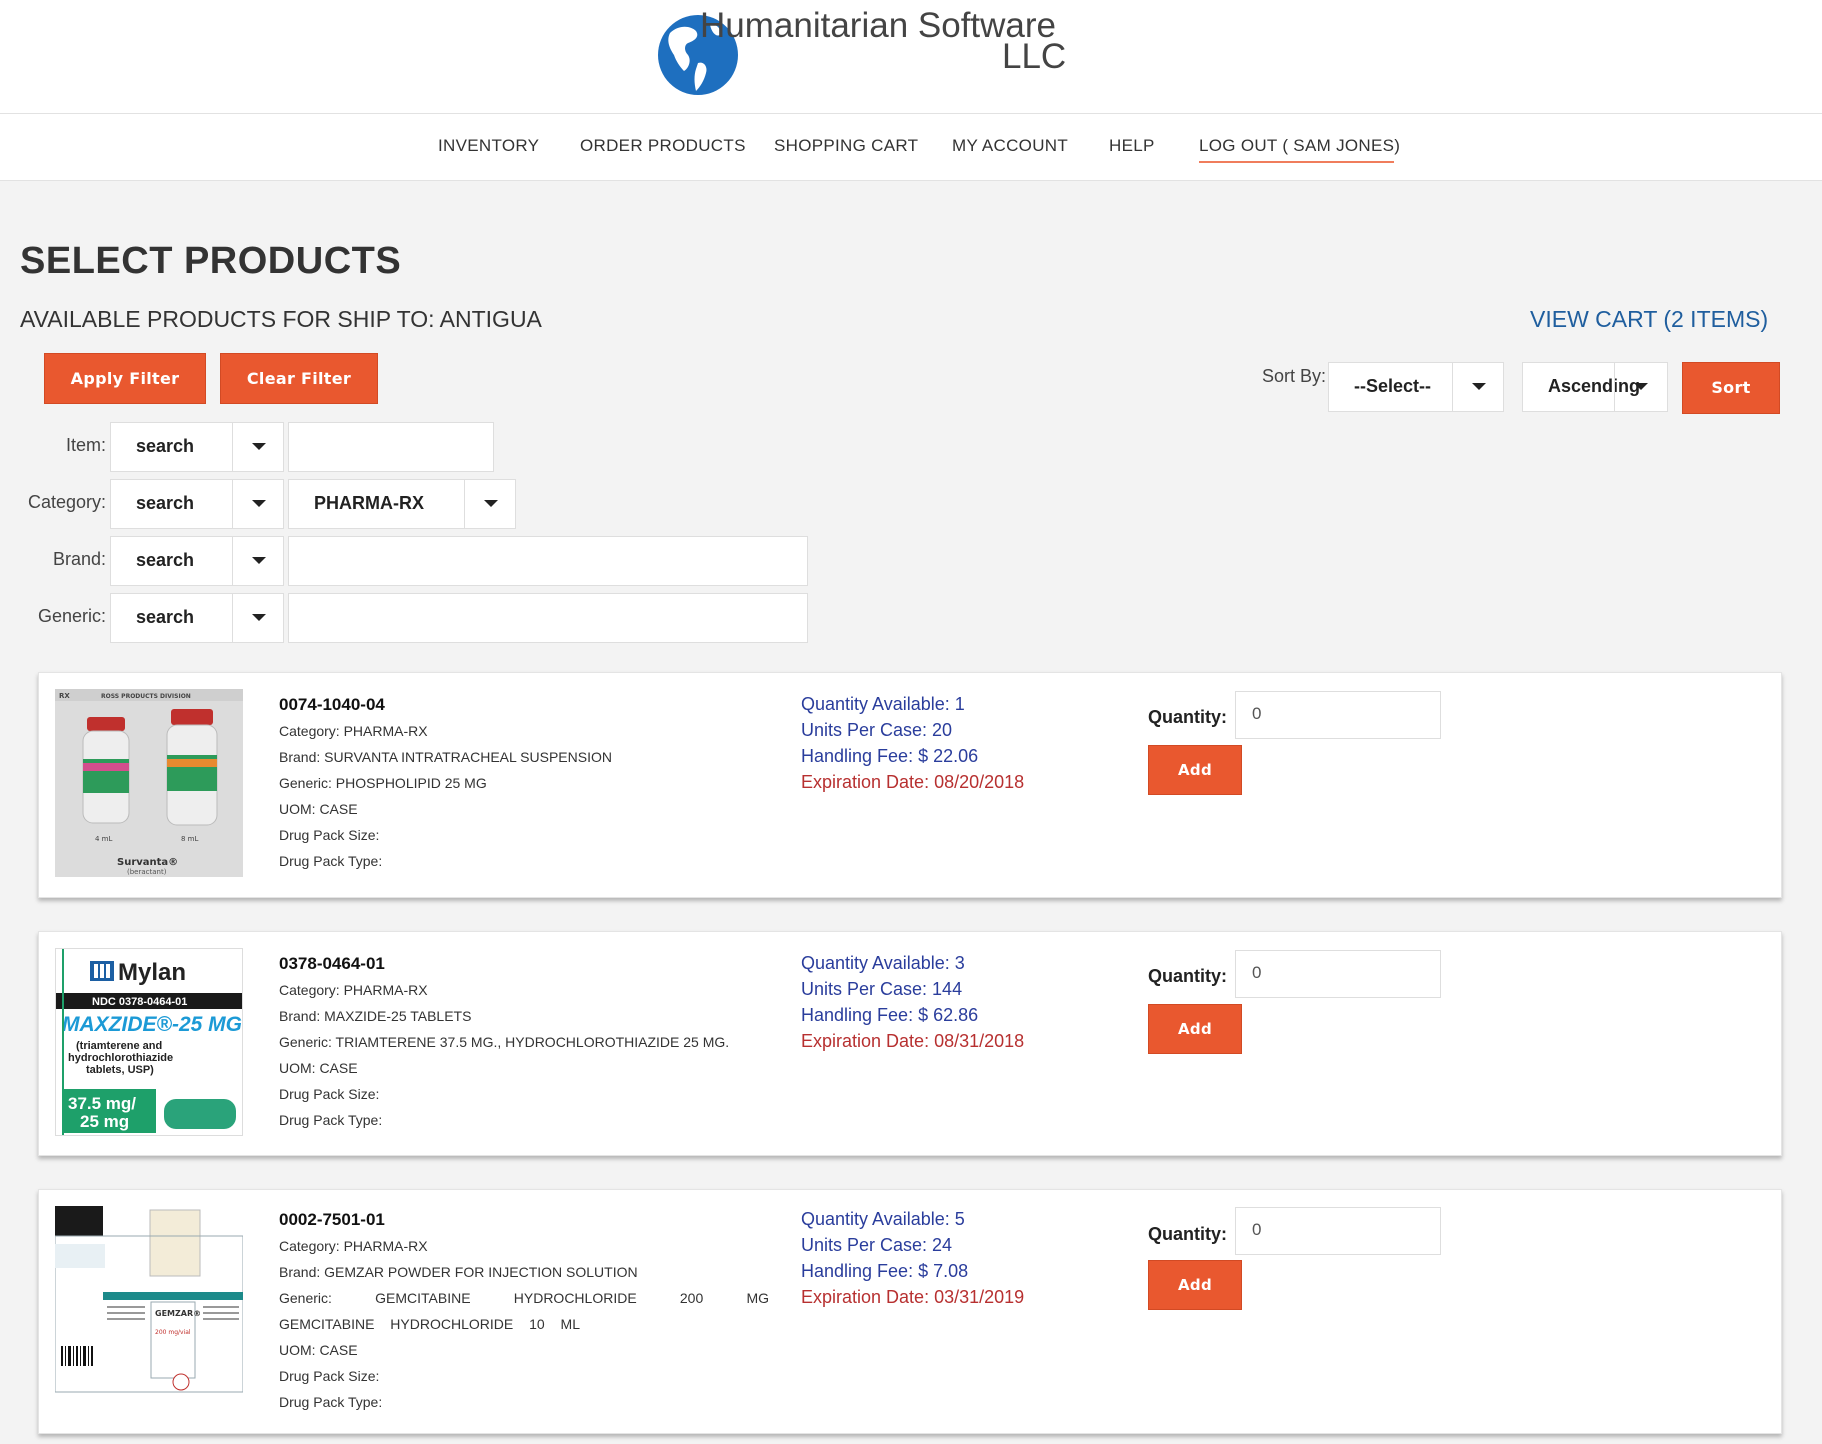 The image size is (1822, 1444). Describe the element at coordinates (1595, 387) in the screenshot. I see `sort-direction-select: Ascending` at that location.